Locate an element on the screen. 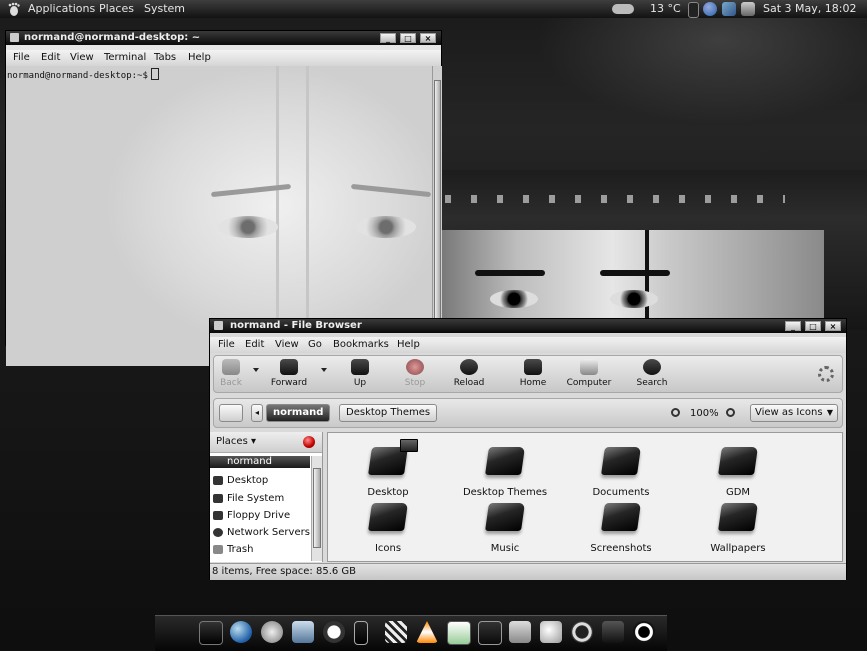  network-icon is located at coordinates (218, 532).